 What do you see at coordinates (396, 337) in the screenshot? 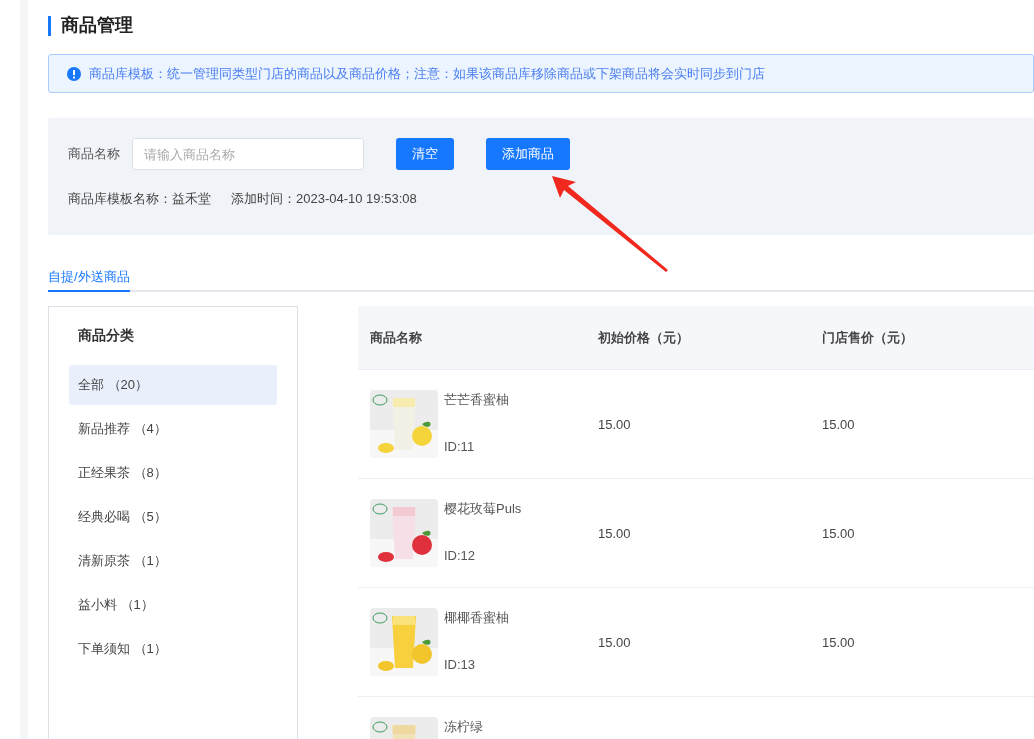
I see `column-header: 商品名称` at bounding box center [396, 337].